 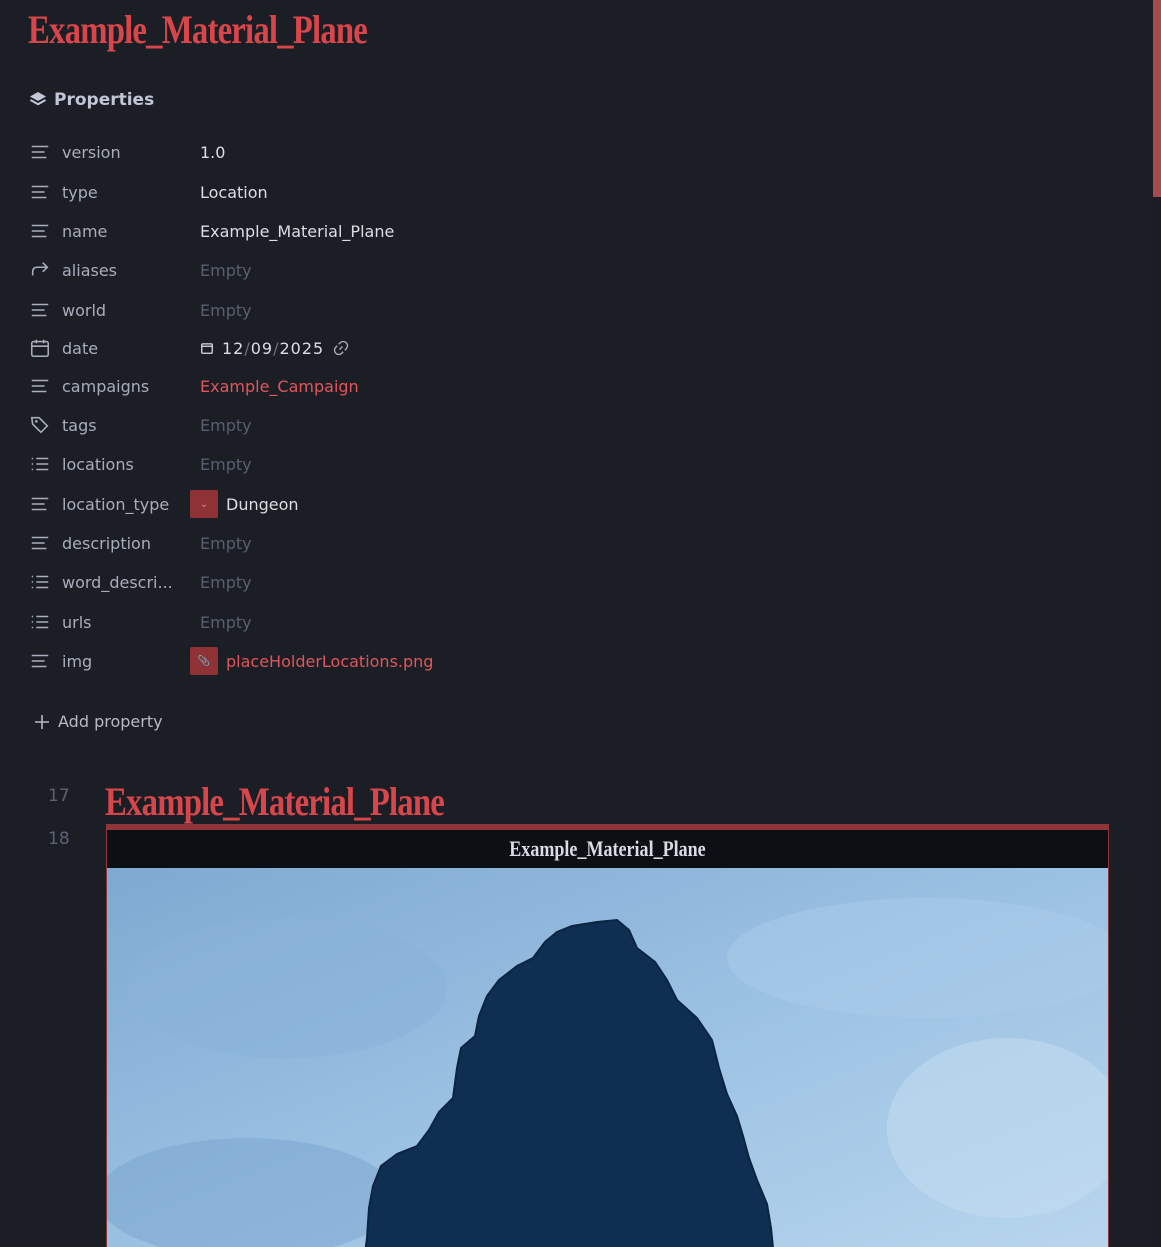 What do you see at coordinates (80, 348) in the screenshot?
I see `property-key: date` at bounding box center [80, 348].